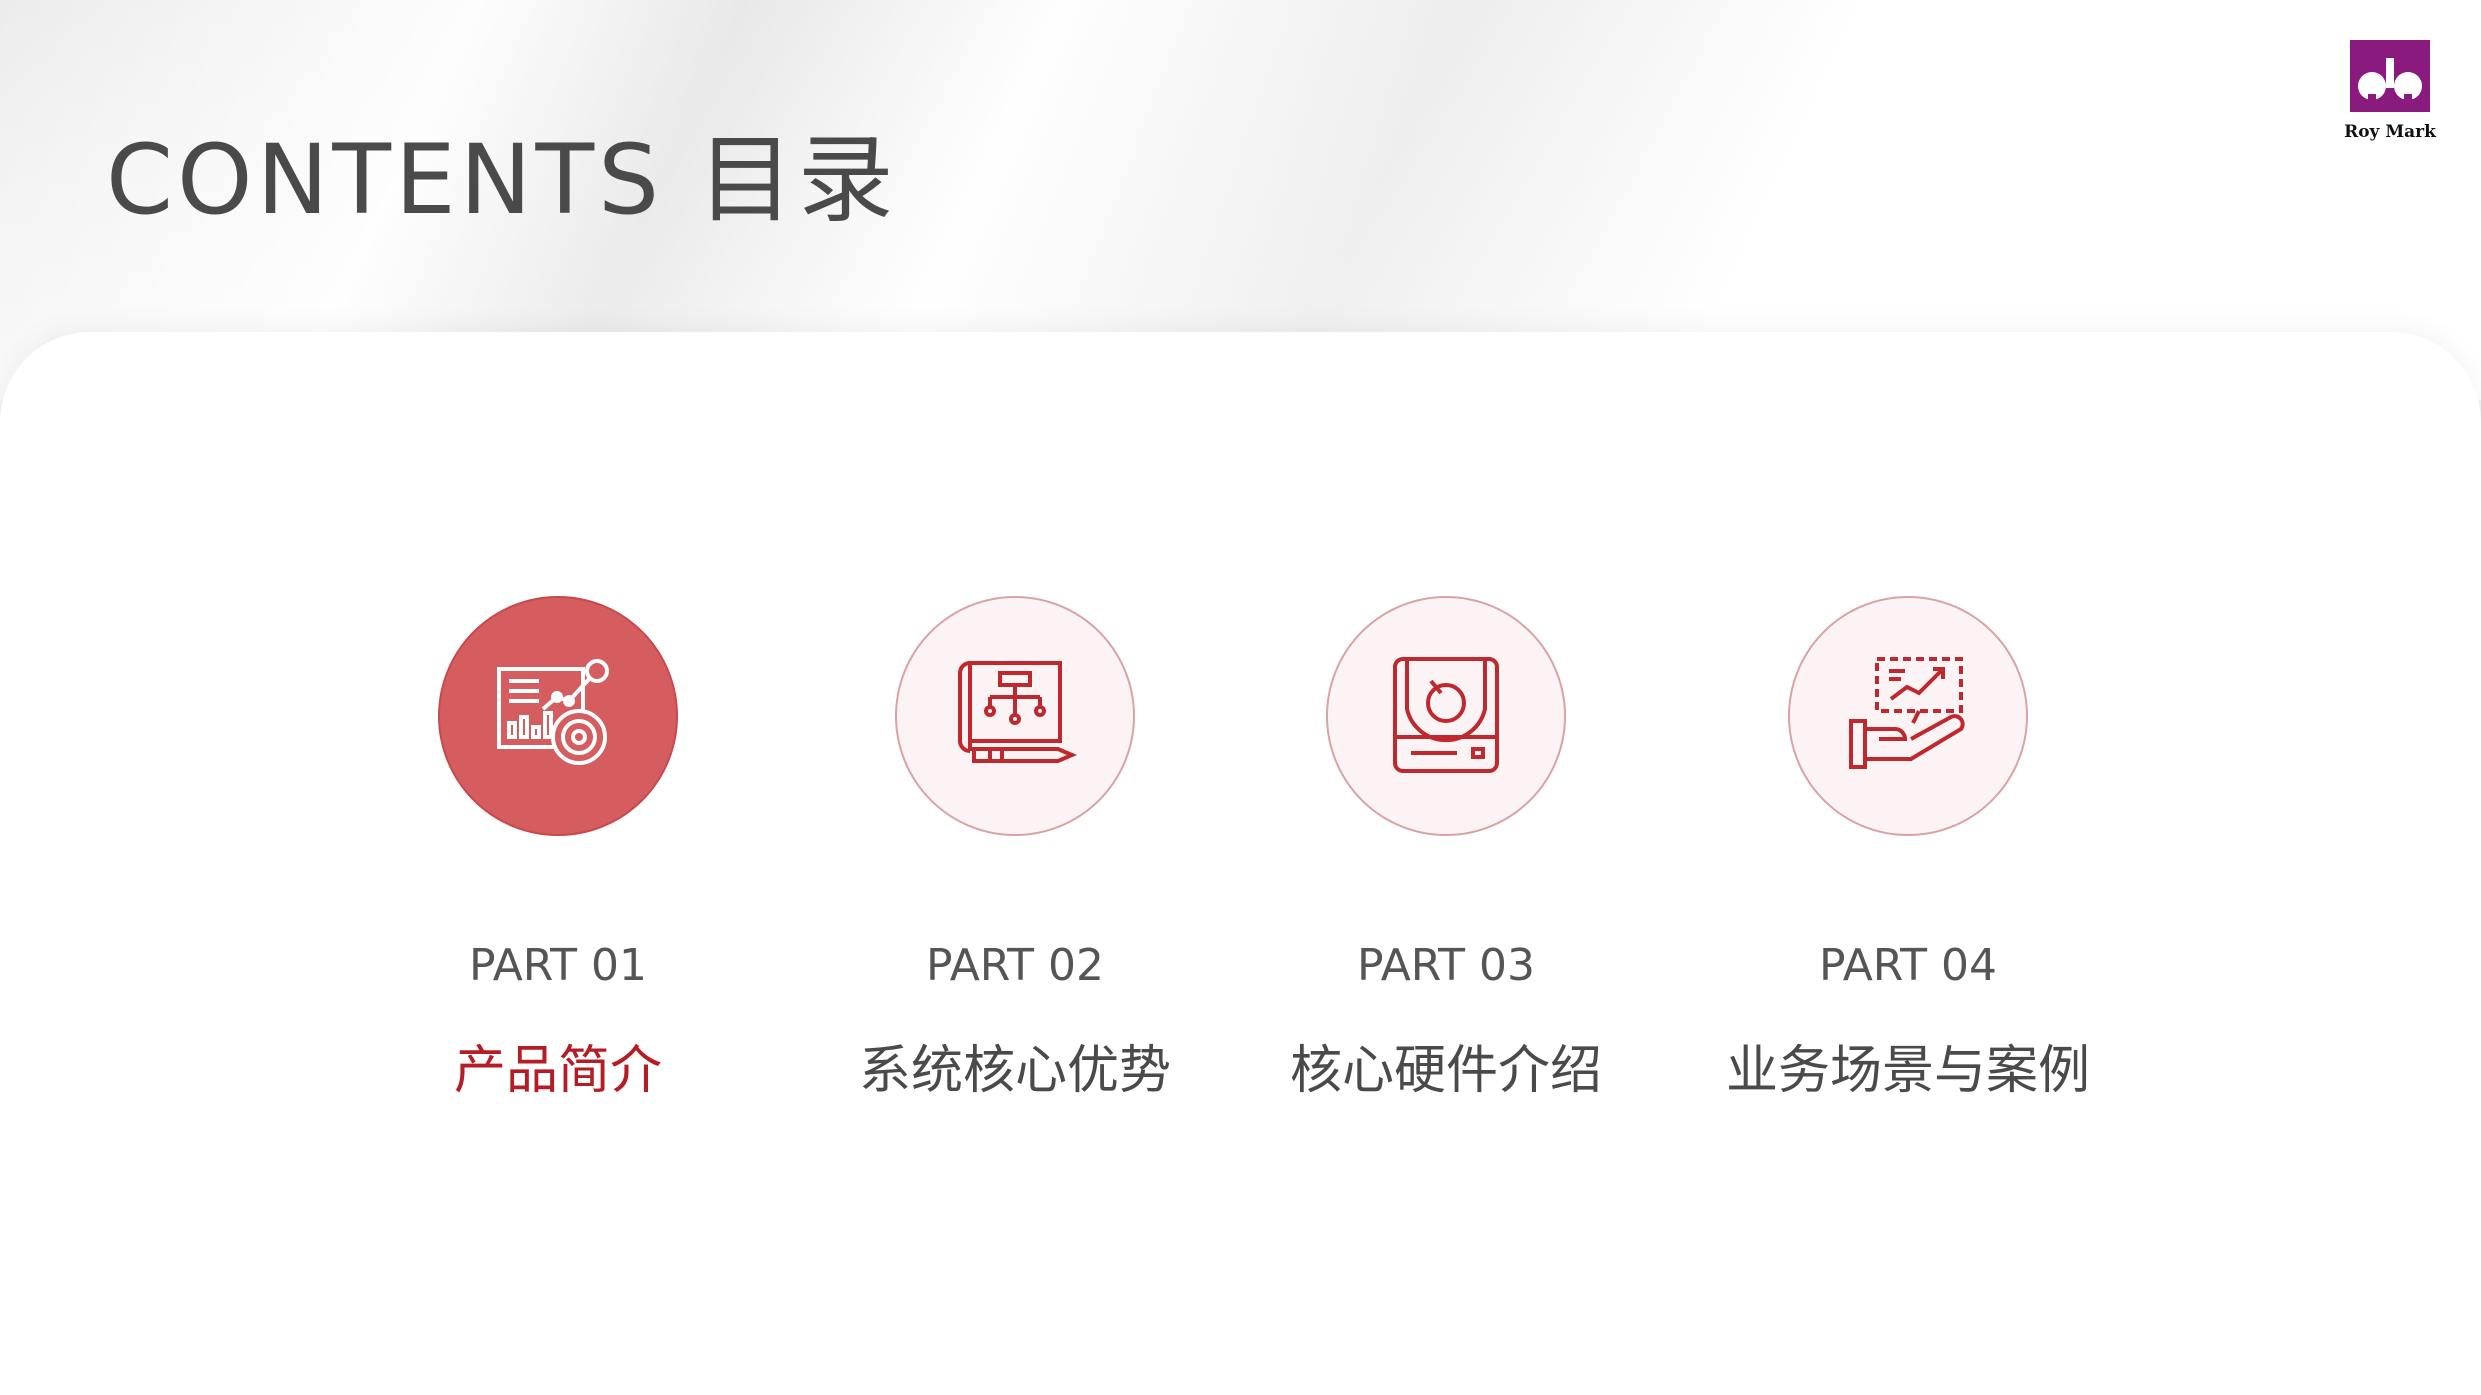  Describe the element at coordinates (1907, 1071) in the screenshot. I see `part-label: 业务场景与案例` at that location.